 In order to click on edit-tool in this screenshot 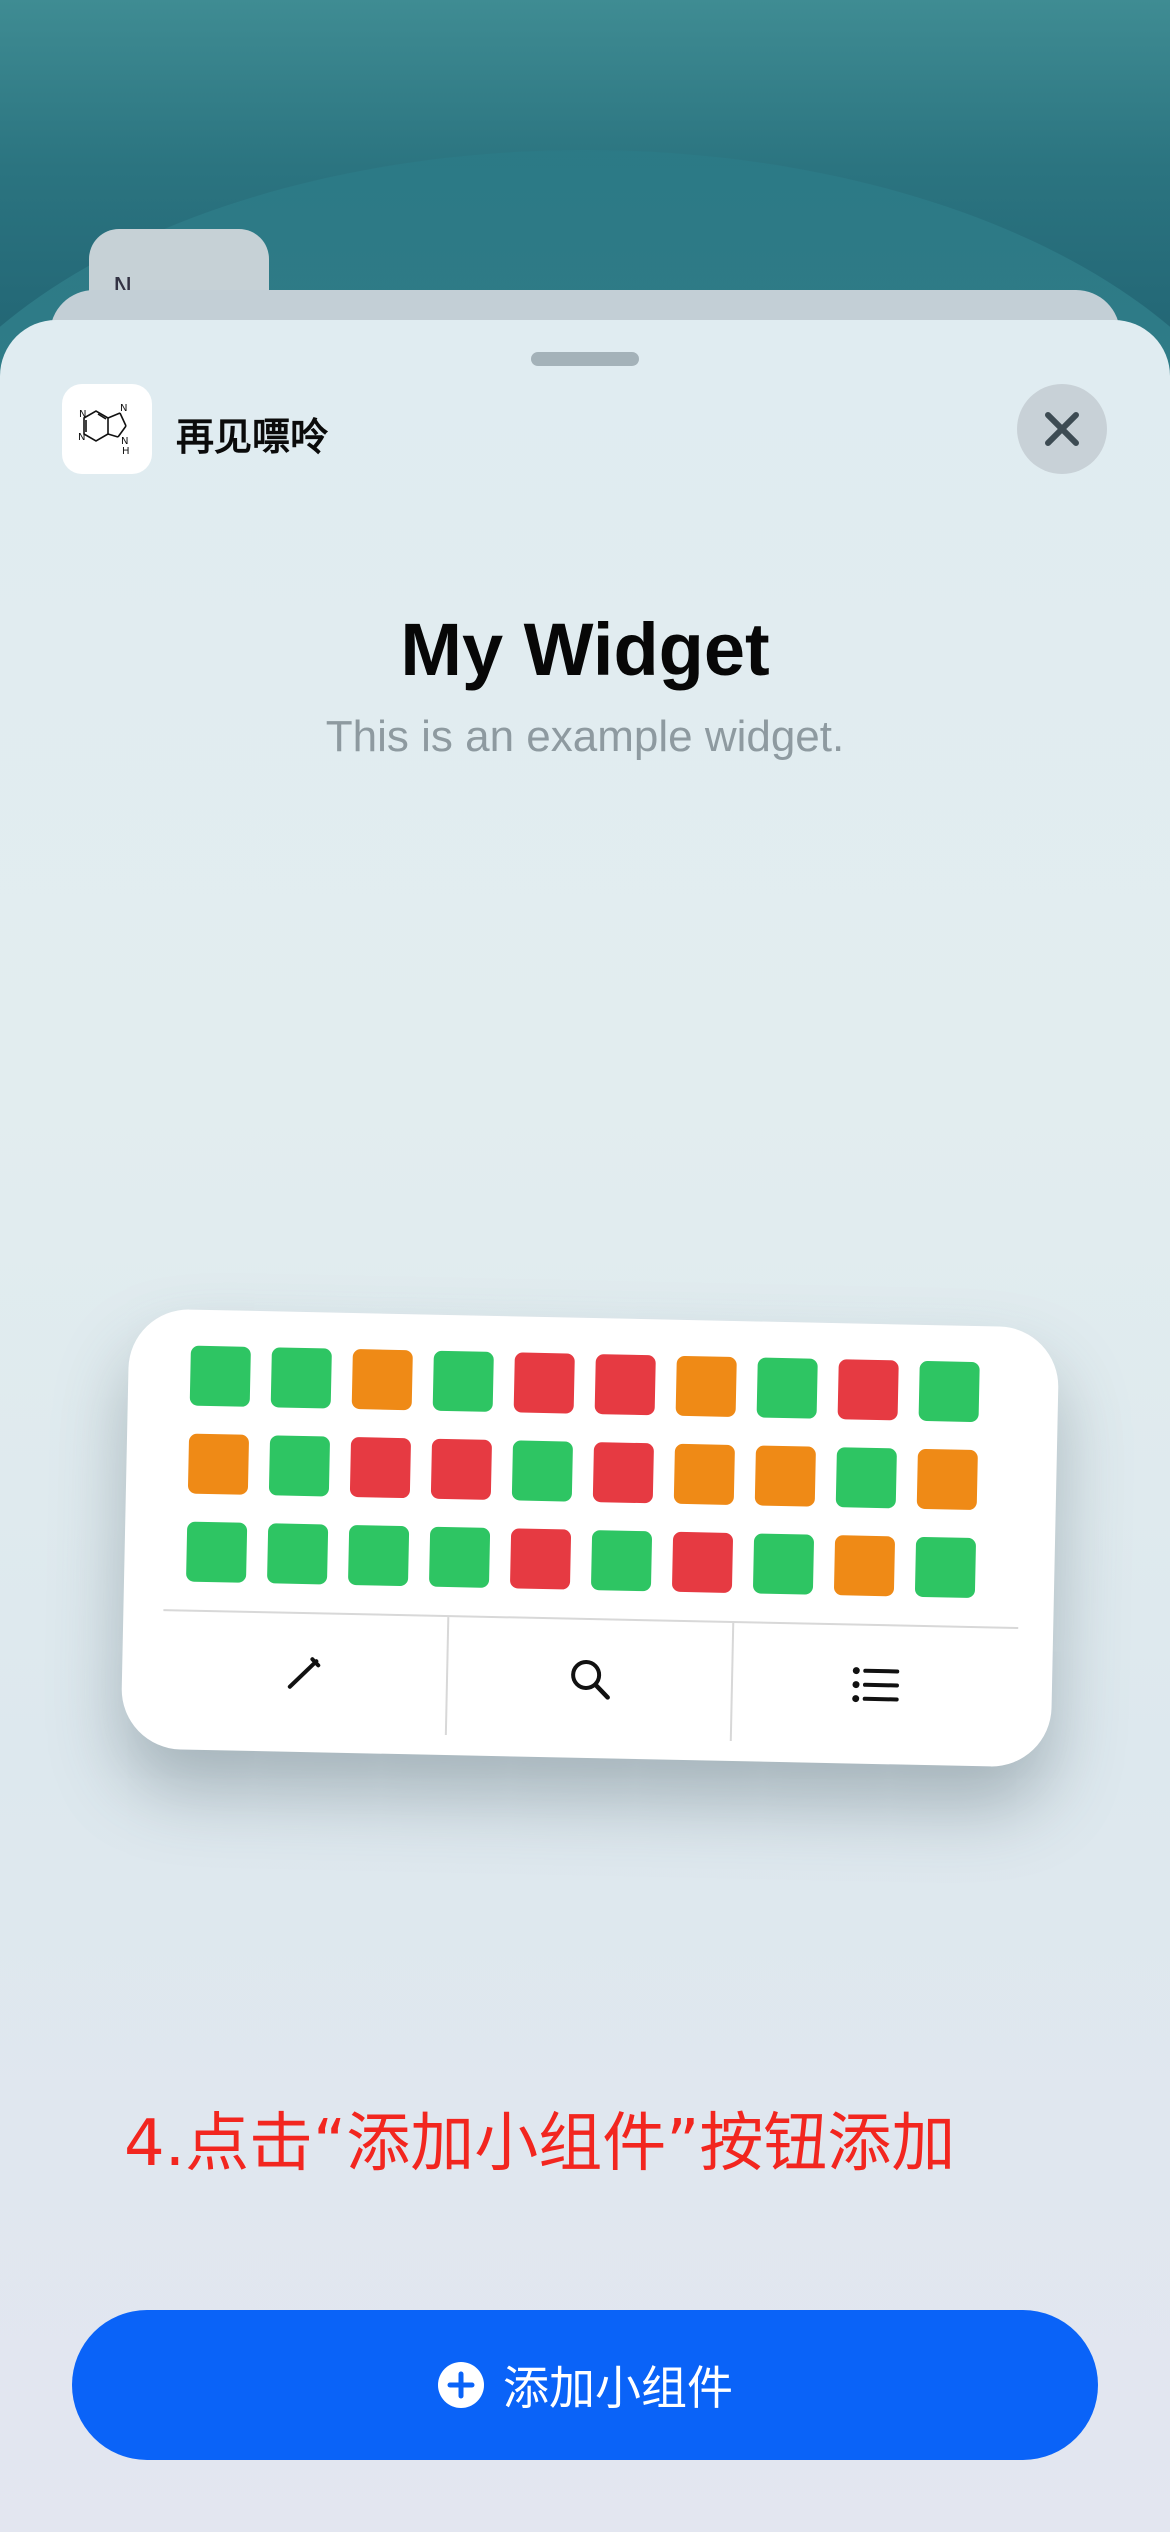, I will do `click(304, 1673)`.